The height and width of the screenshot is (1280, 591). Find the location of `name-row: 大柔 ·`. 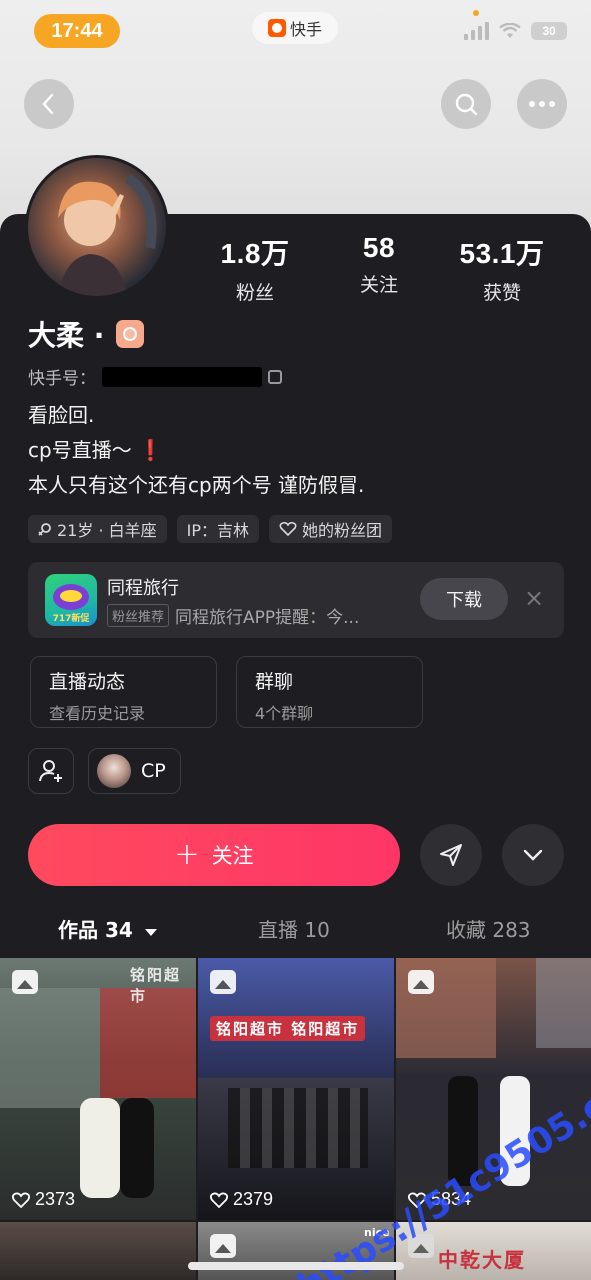

name-row: 大柔 · is located at coordinates (86, 334).